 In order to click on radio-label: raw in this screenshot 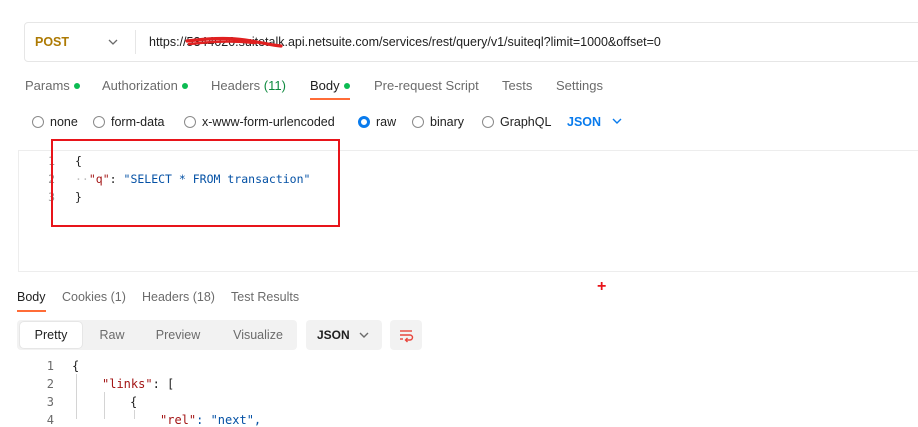, I will do `click(386, 122)`.